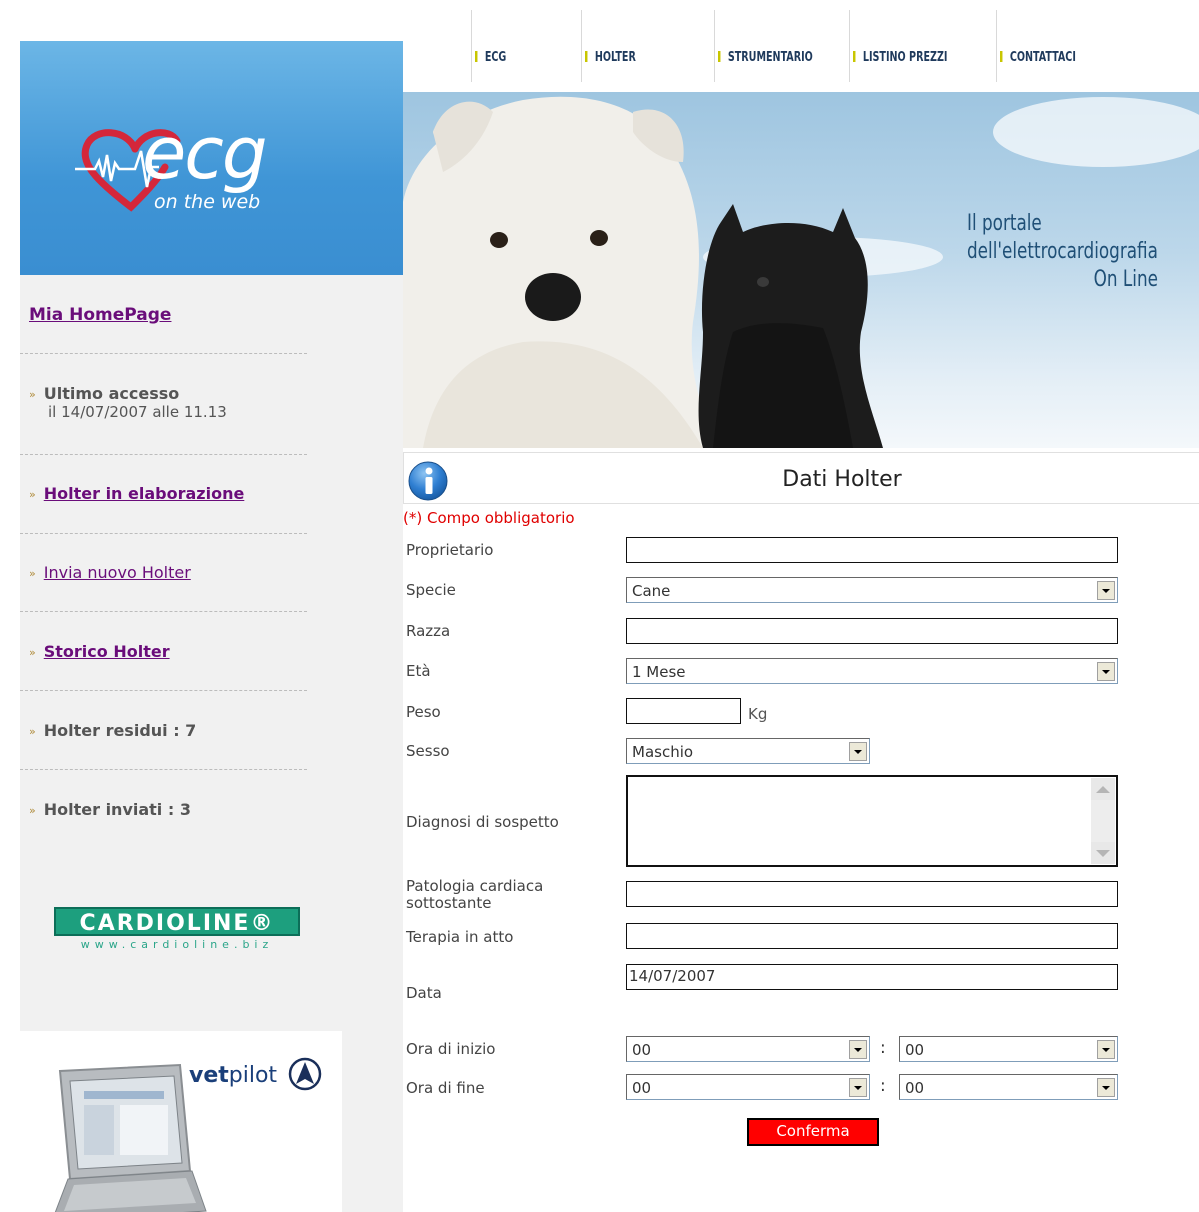 The width and height of the screenshot is (1199, 1212). I want to click on cardioline-url: www.cardioline.biz, so click(177, 944).